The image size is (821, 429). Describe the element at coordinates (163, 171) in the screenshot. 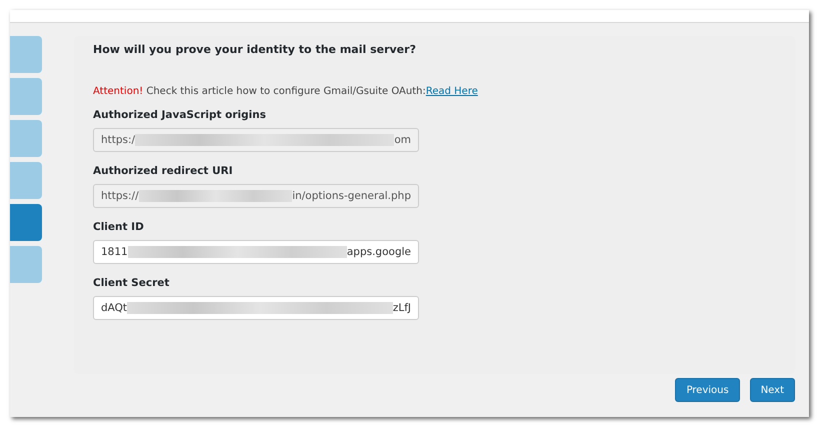

I see `field-label: Authorized redirect URI` at that location.